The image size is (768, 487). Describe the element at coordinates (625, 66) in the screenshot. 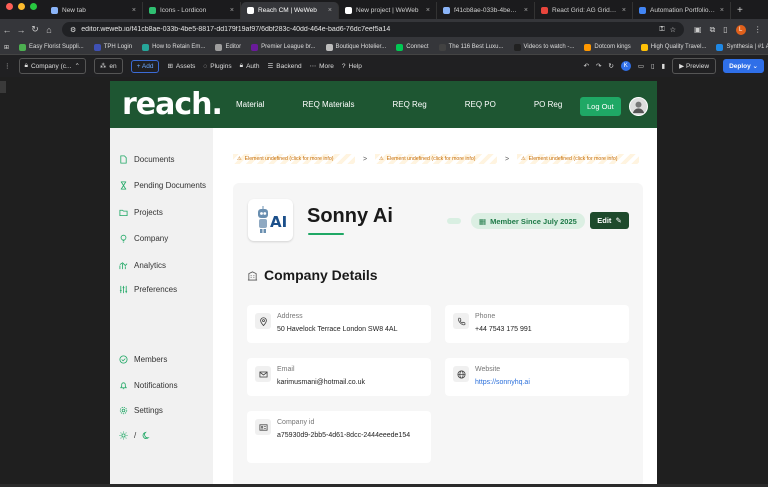

I see `editor-user-avatar: K` at that location.